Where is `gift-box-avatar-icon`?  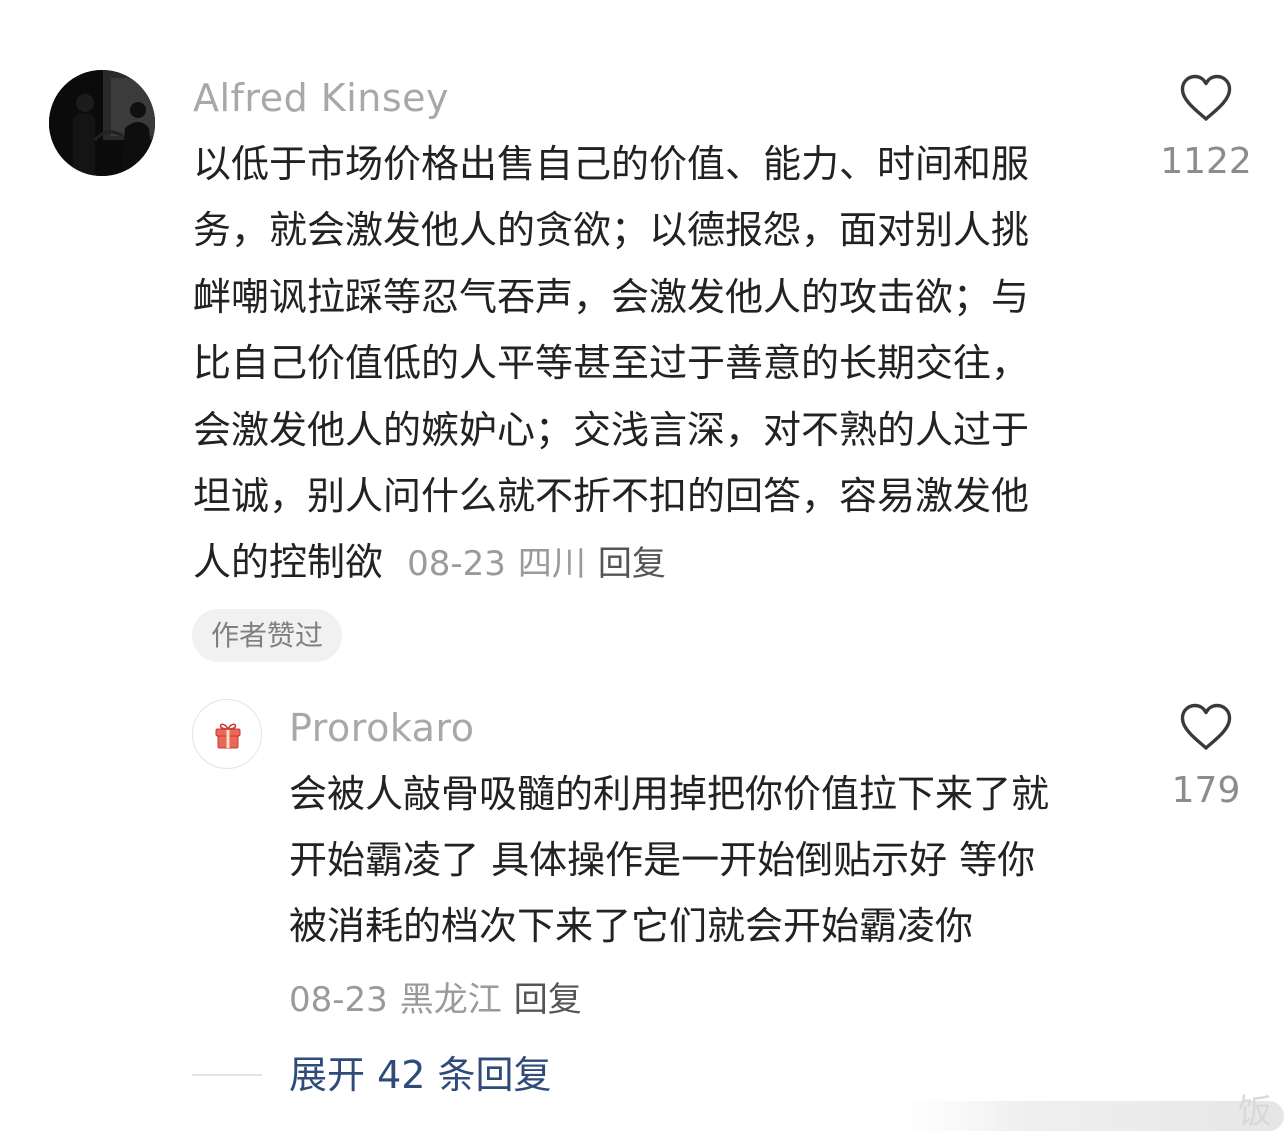 gift-box-avatar-icon is located at coordinates (227, 734).